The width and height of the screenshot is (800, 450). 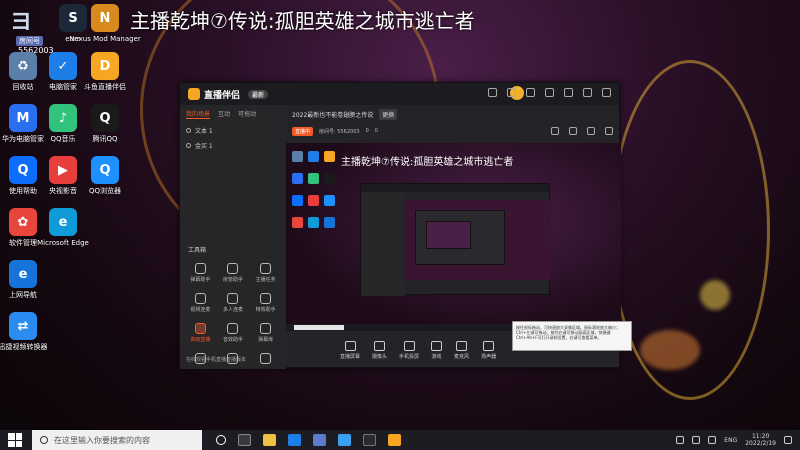 What do you see at coordinates (198, 114) in the screenshot?
I see `tab-my-scenes: 我的场景` at bounding box center [198, 114].